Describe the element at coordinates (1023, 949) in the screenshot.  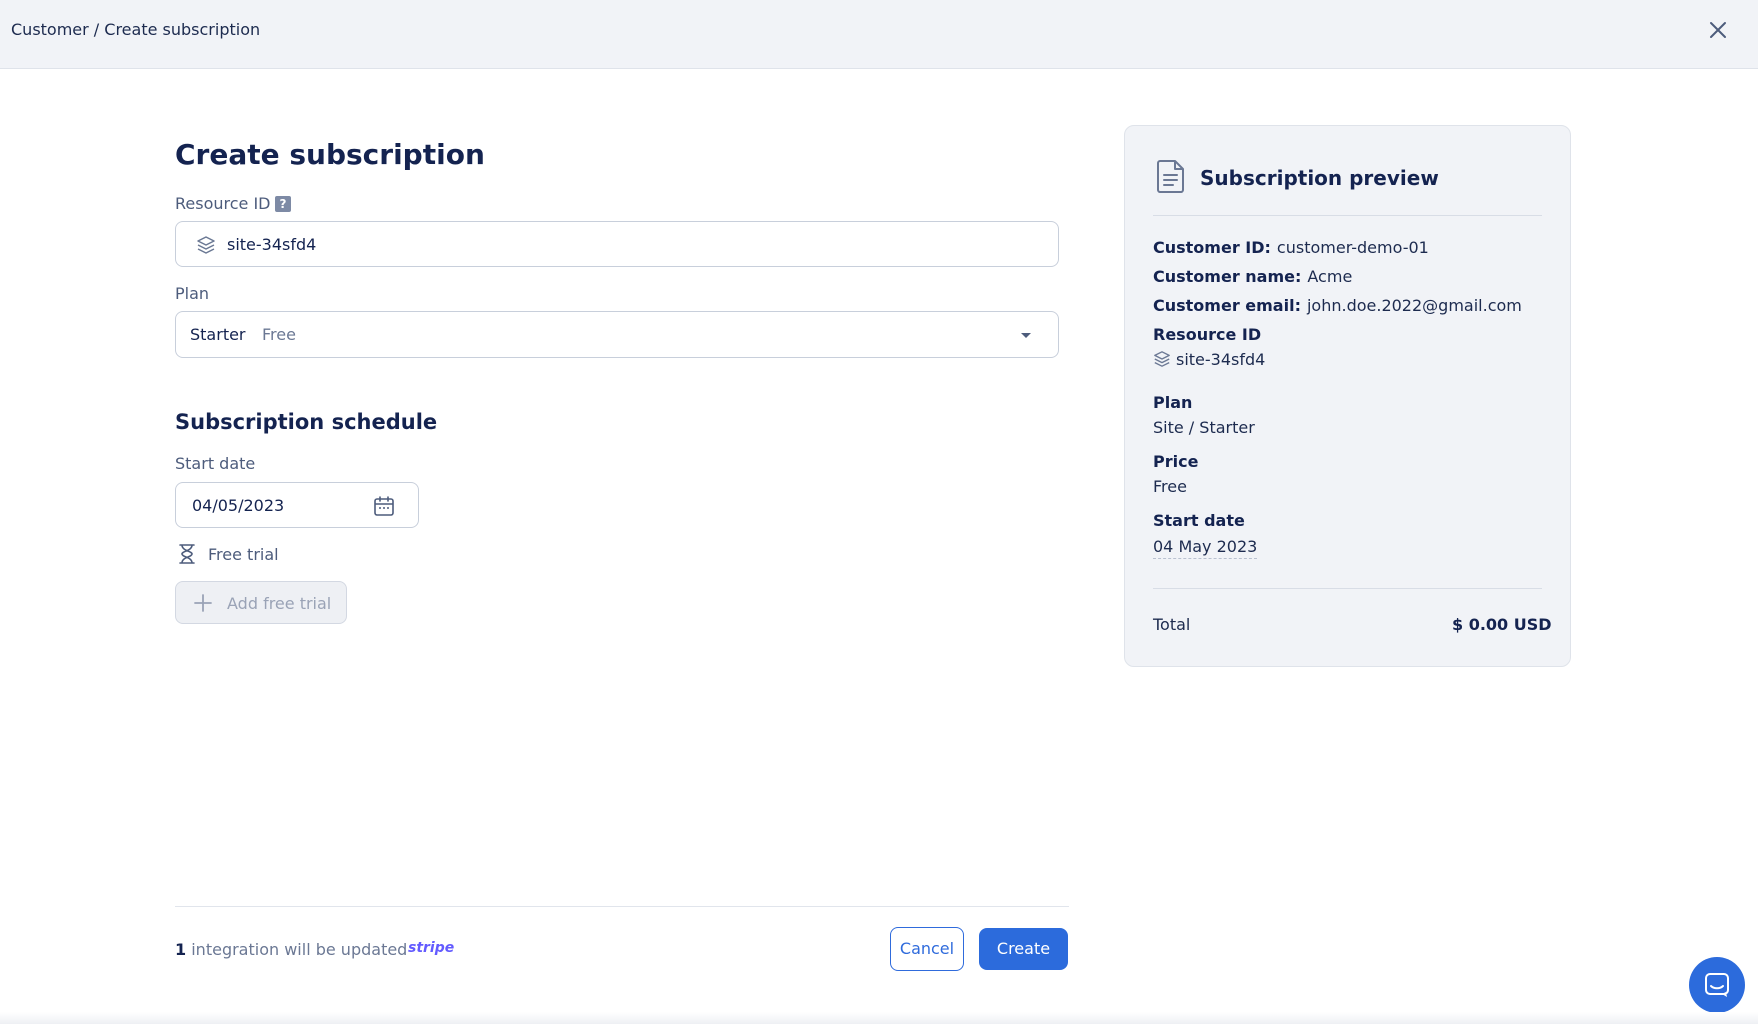
I see `create-button: Create` at that location.